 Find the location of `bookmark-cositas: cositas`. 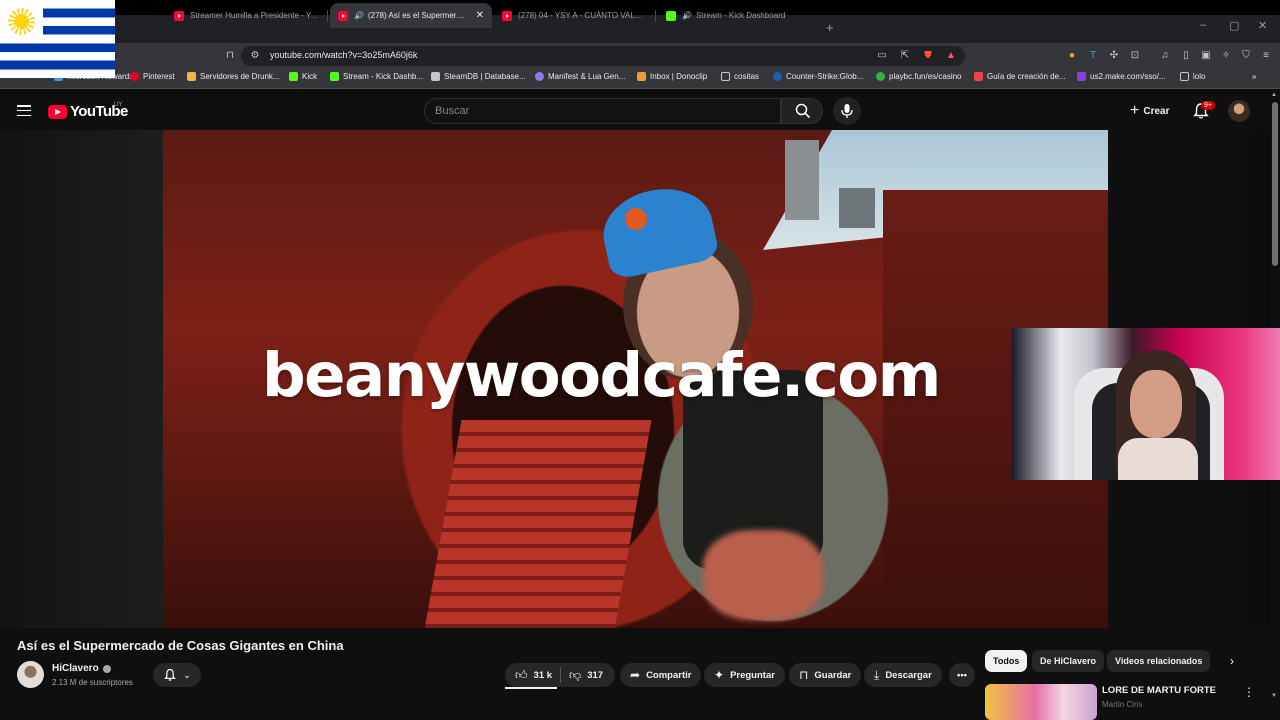

bookmark-cositas: cositas is located at coordinates (740, 76).